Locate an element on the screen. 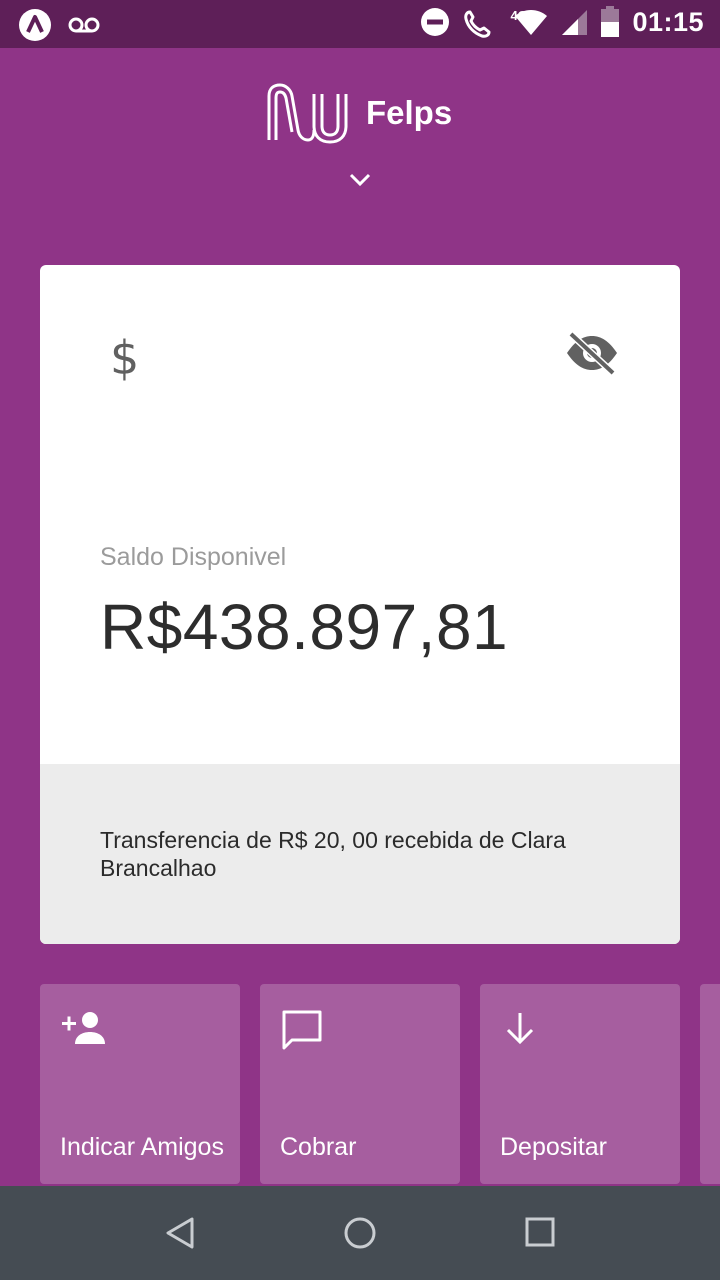 The width and height of the screenshot is (720, 1280). status-time: 01:15 is located at coordinates (668, 21).